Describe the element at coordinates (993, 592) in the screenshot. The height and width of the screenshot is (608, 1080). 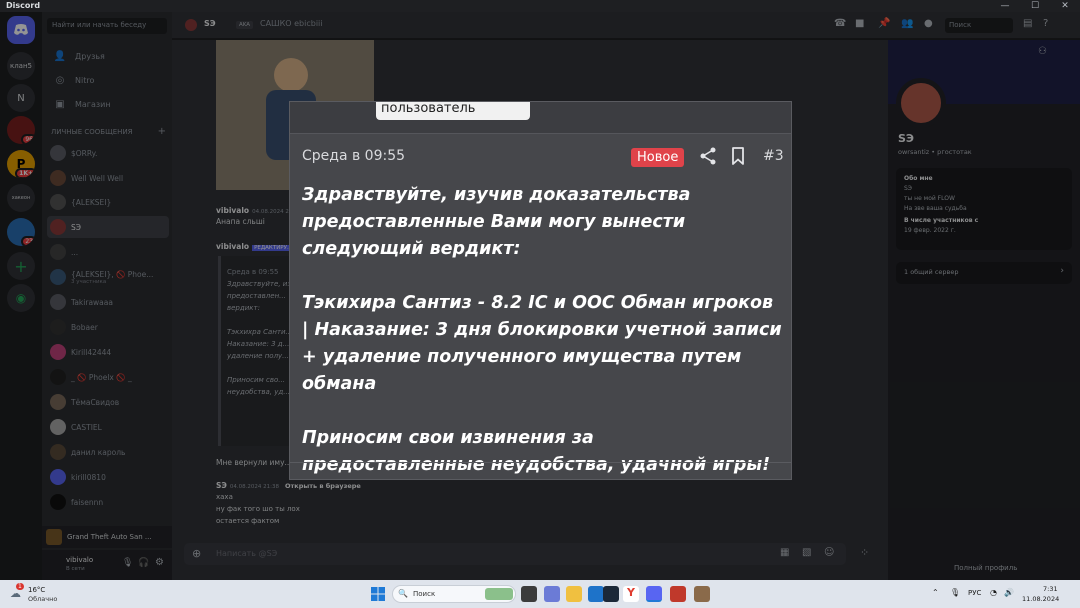
I see `wifi-icon: ◔` at that location.